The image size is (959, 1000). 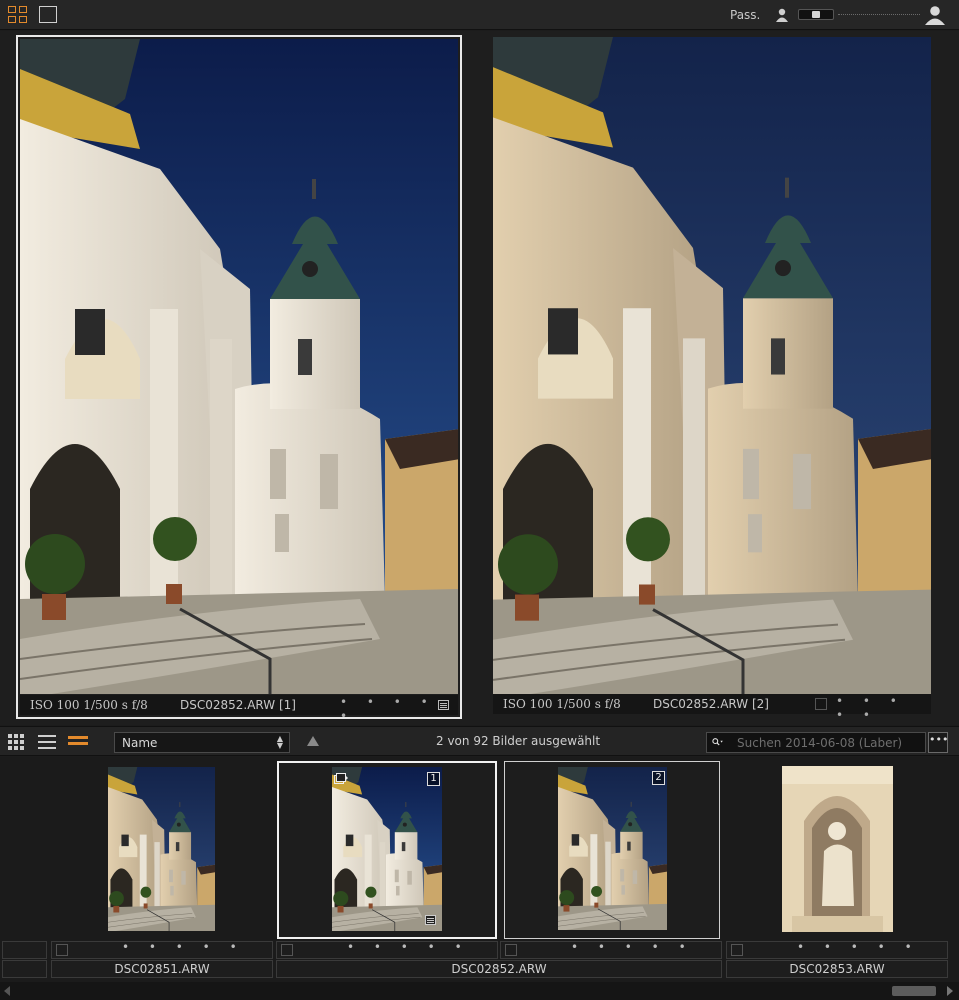 I want to click on single-view-icon, so click(x=48, y=14).